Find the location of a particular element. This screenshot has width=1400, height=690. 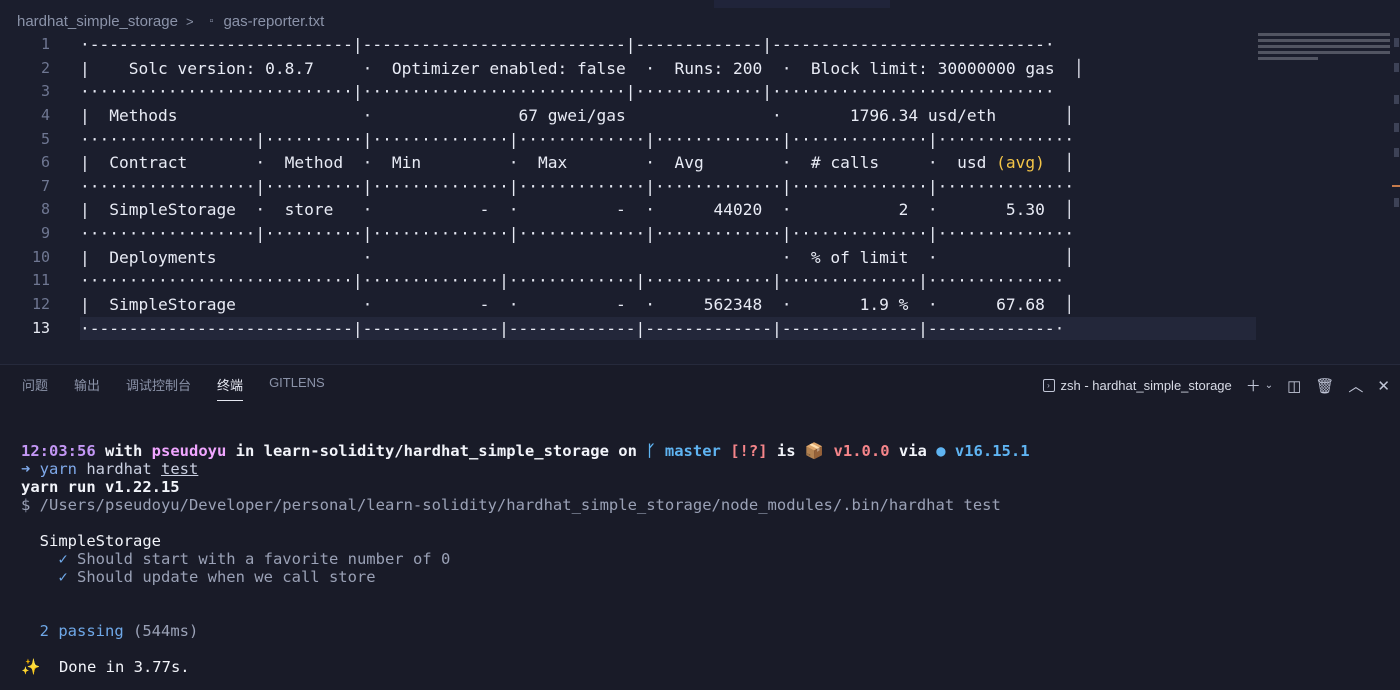

tab-strip is located at coordinates (802, 4).